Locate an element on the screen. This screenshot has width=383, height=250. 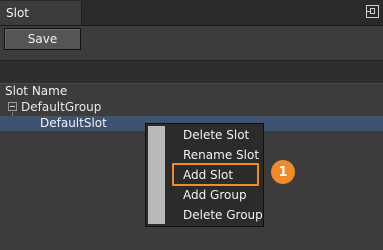
menu-icon-gutter is located at coordinates (156, 175).